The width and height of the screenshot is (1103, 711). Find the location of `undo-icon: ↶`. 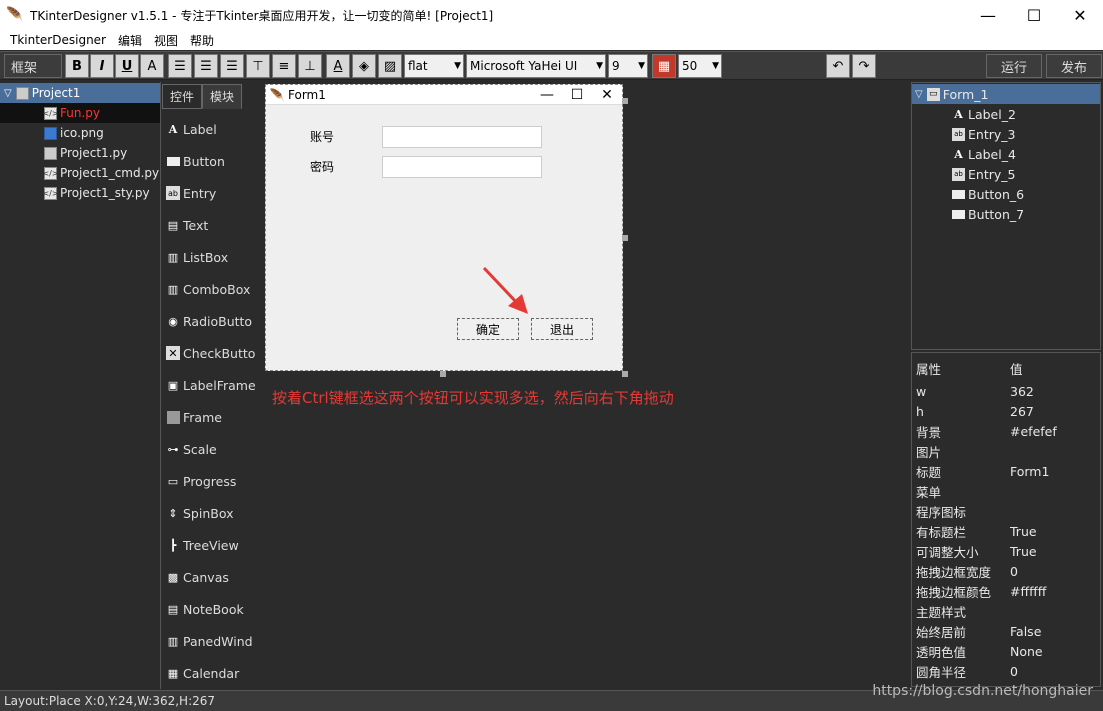

undo-icon: ↶ is located at coordinates (838, 66).